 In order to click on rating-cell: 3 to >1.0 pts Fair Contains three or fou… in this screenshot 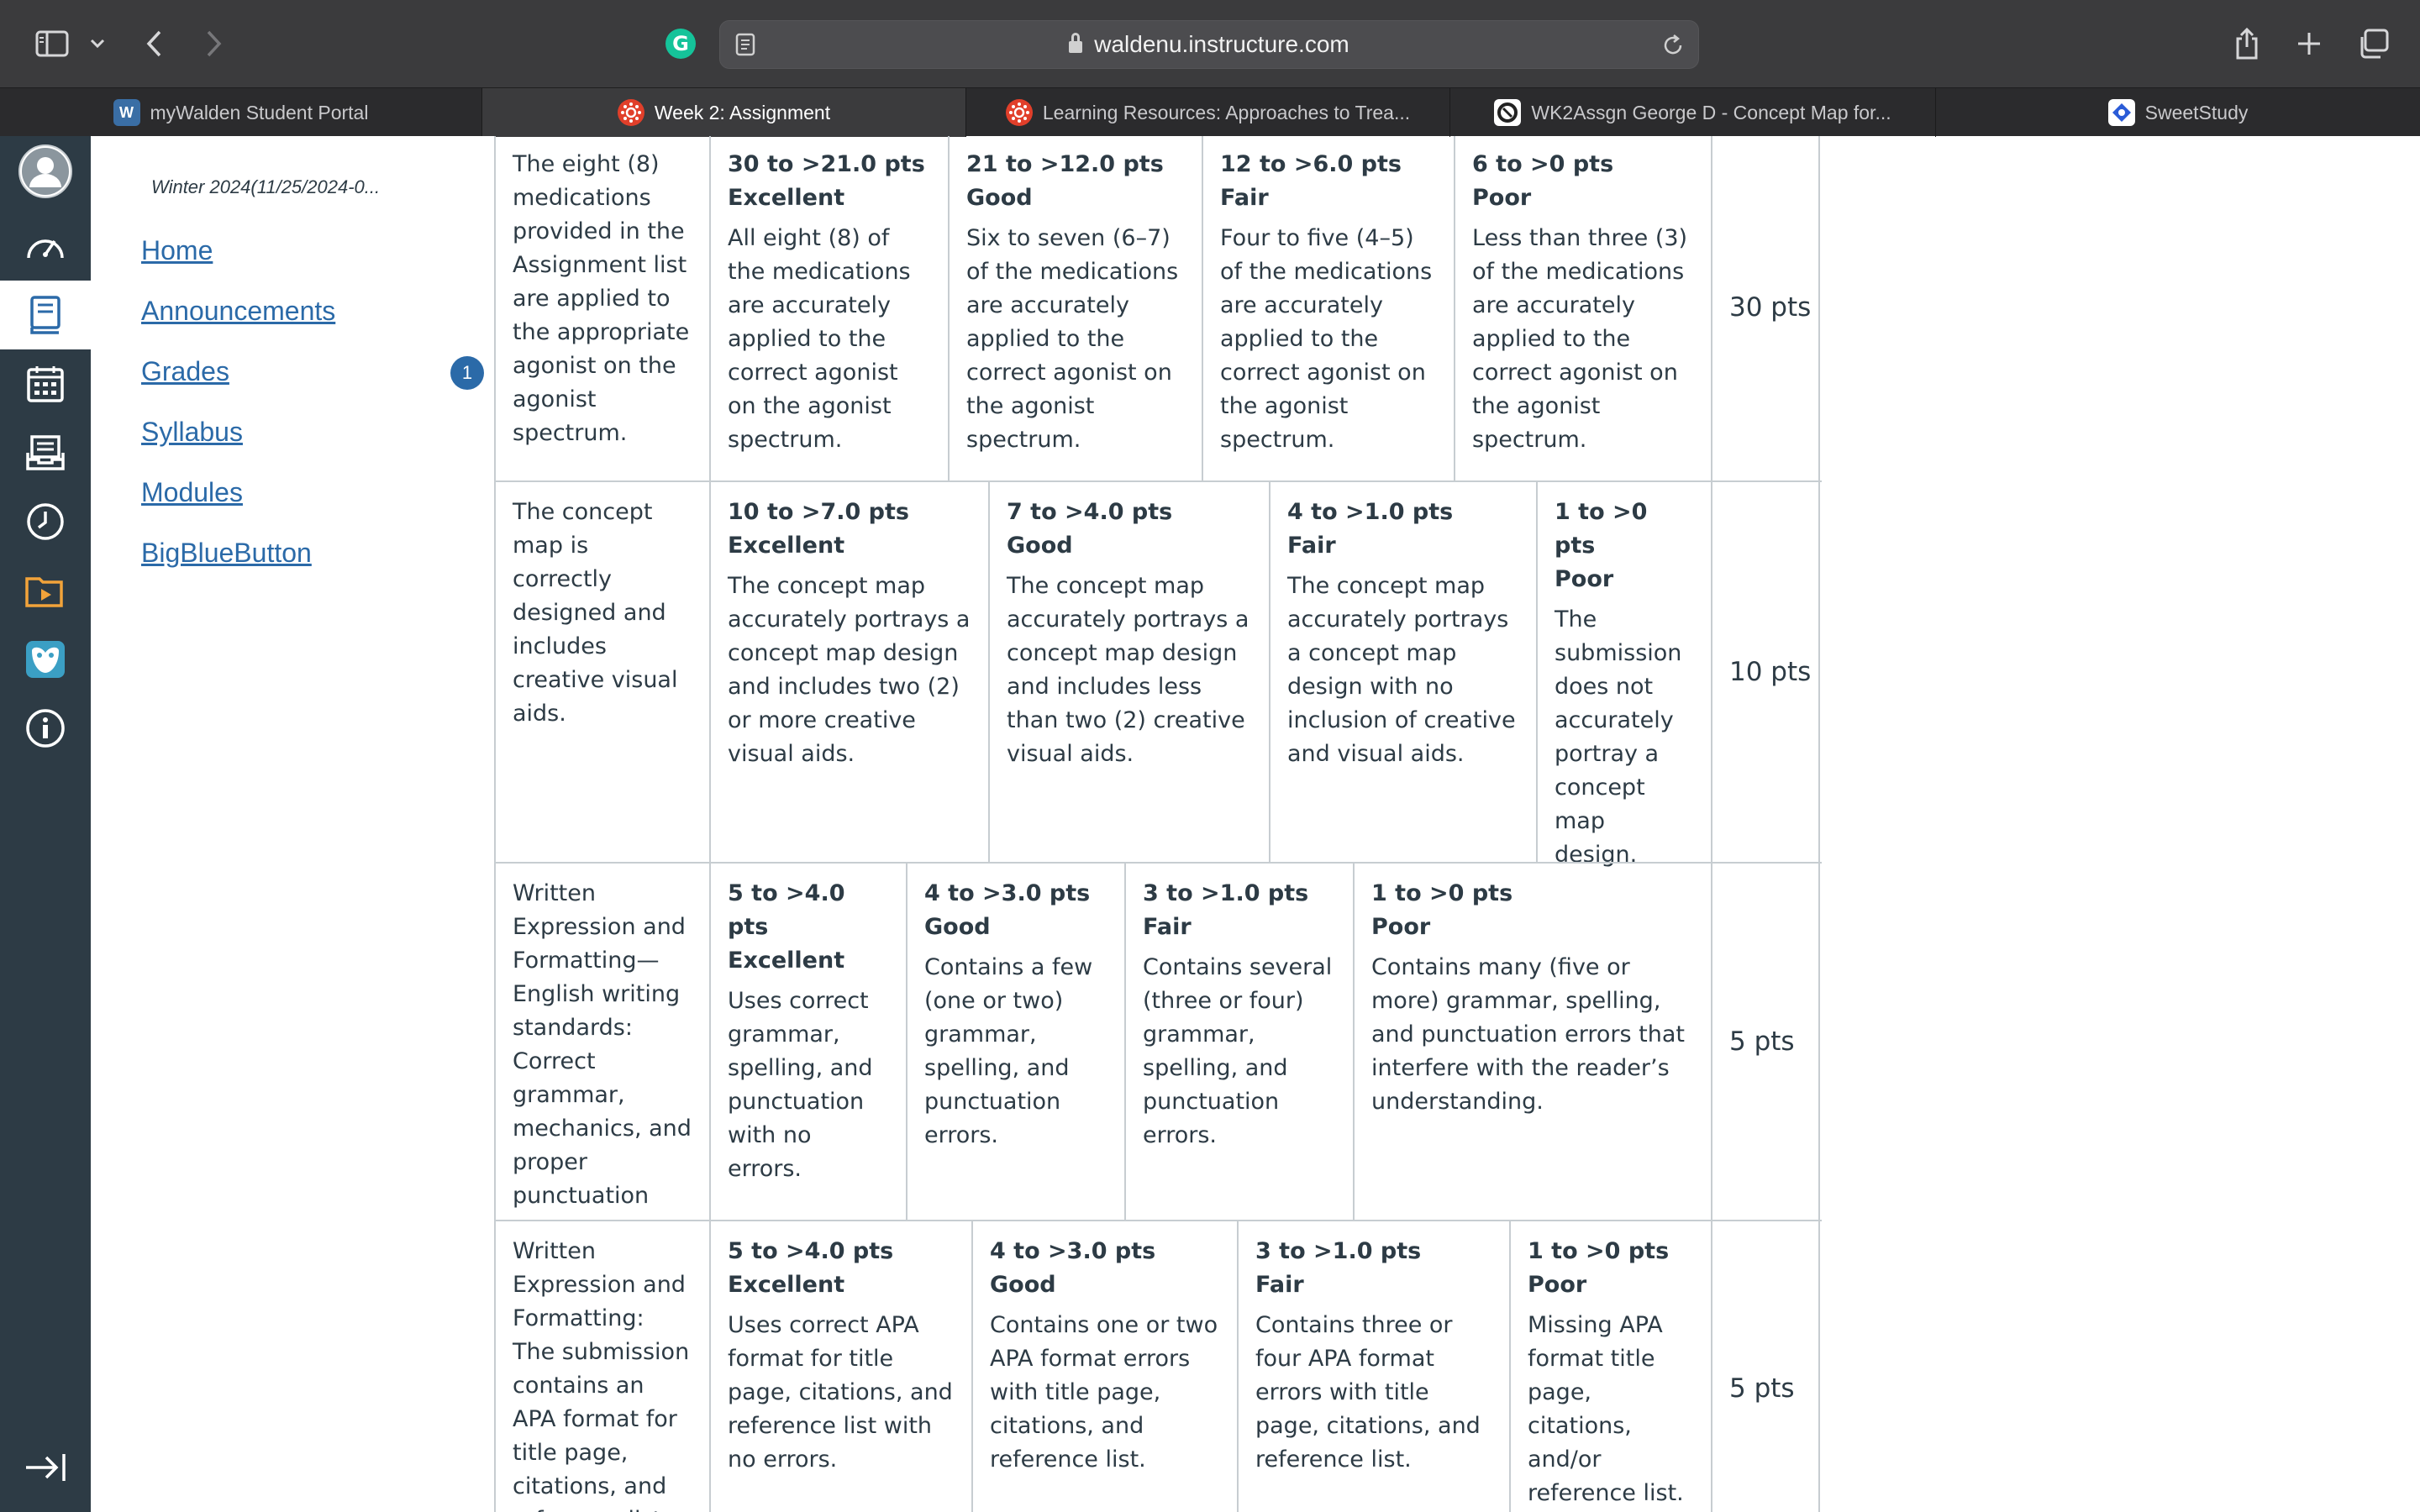, I will do `click(1373, 1366)`.